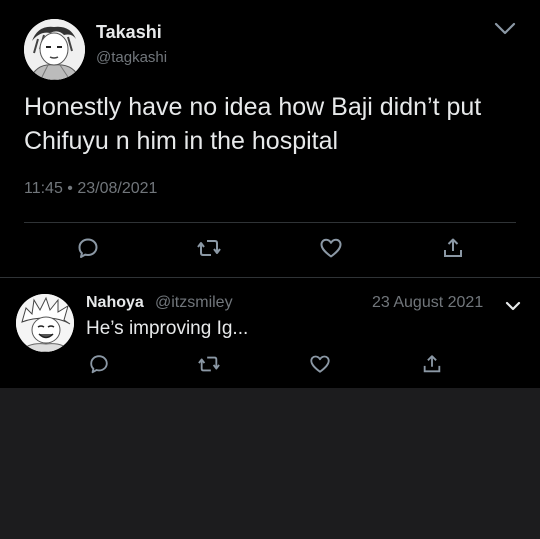 This screenshot has height=539, width=540. I want to click on reply-author-handle: @itzsmiley, so click(194, 303).